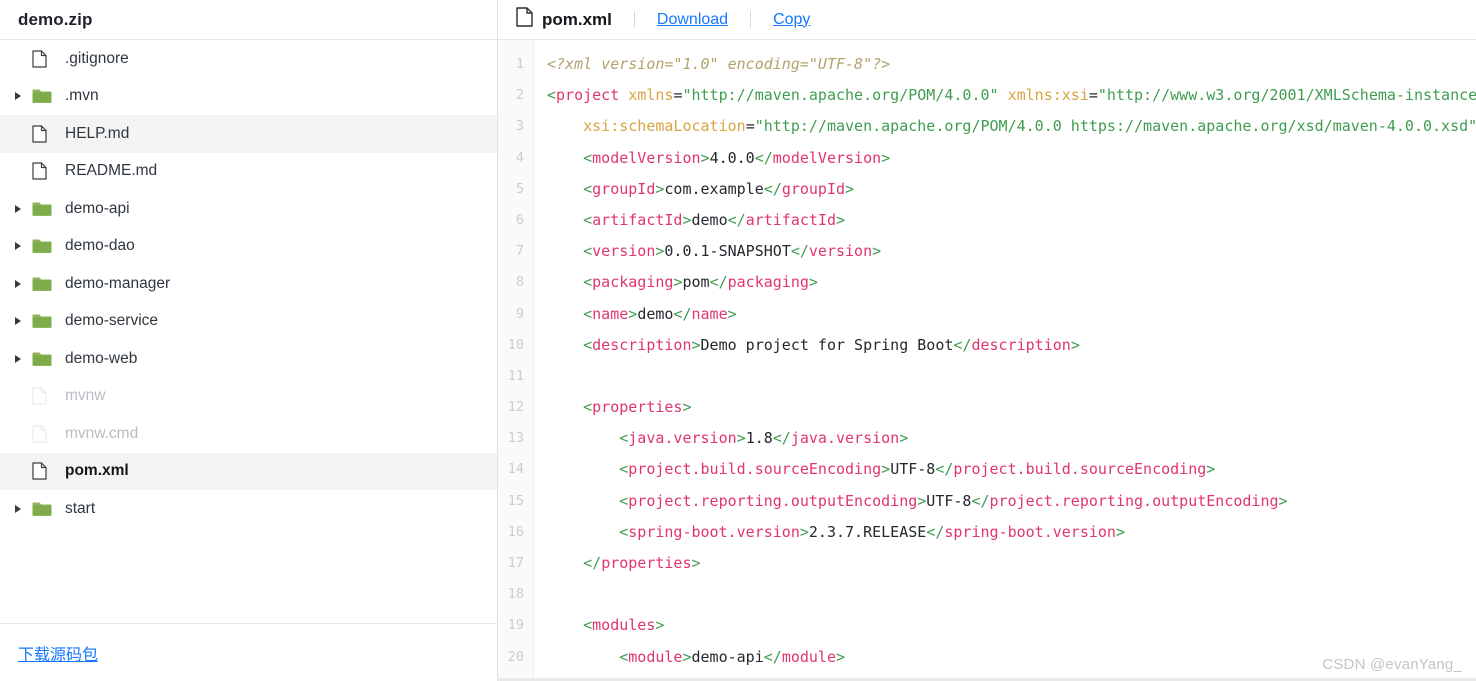 This screenshot has height=681, width=1476. I want to click on tree-file-help-md: HELP.md, so click(248, 134).